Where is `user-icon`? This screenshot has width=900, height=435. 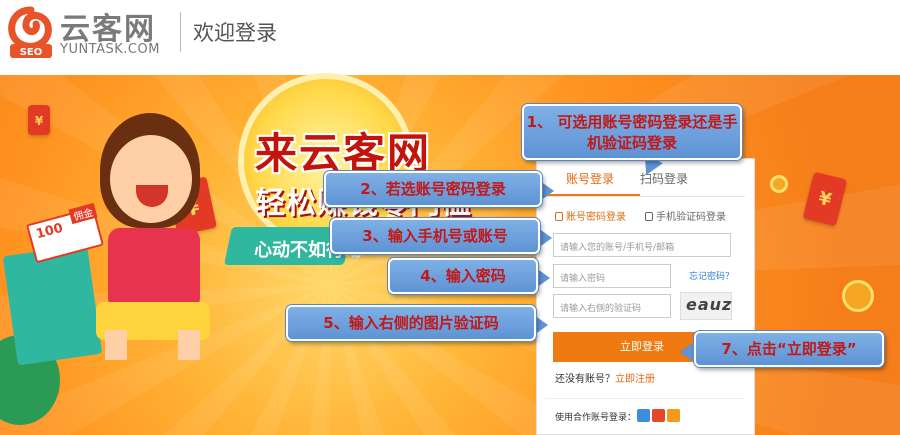 user-icon is located at coordinates (559, 216).